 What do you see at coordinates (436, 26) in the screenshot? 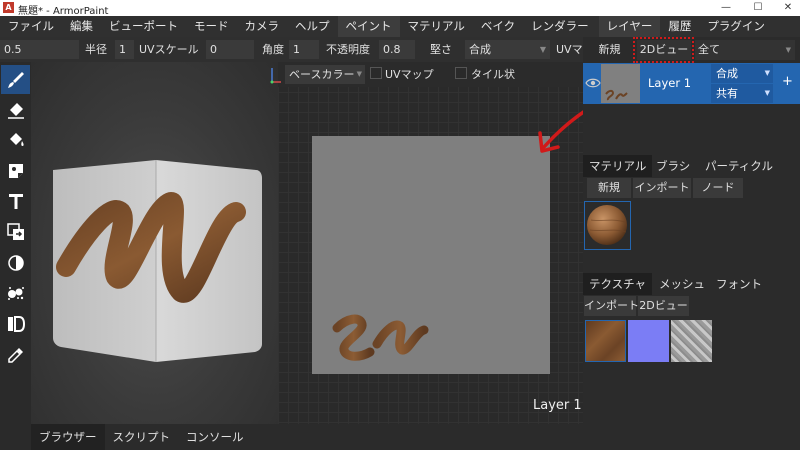
I see `tab-material: マテリアル` at bounding box center [436, 26].